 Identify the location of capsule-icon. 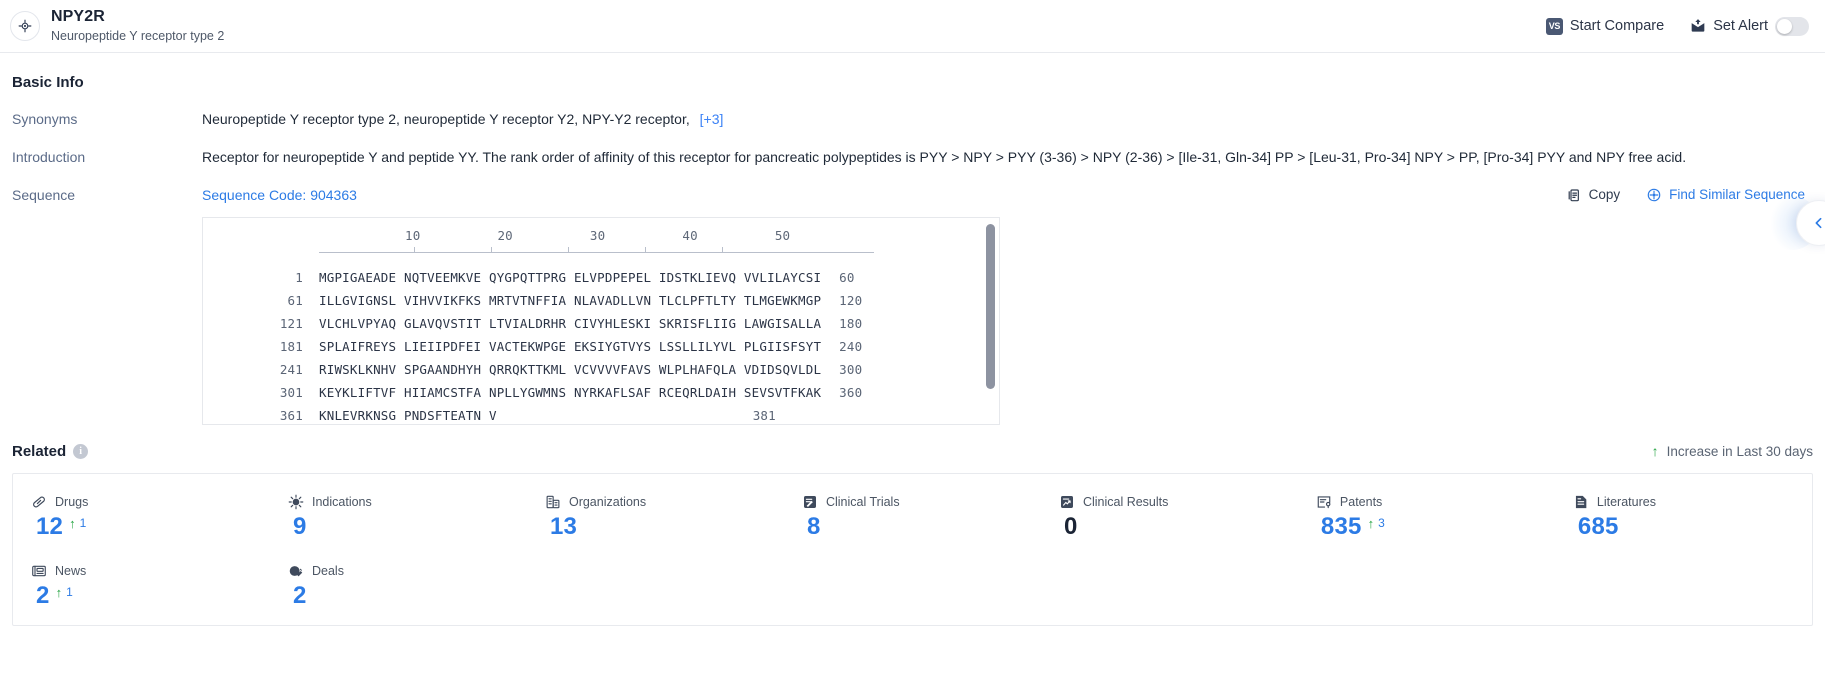
(39, 502).